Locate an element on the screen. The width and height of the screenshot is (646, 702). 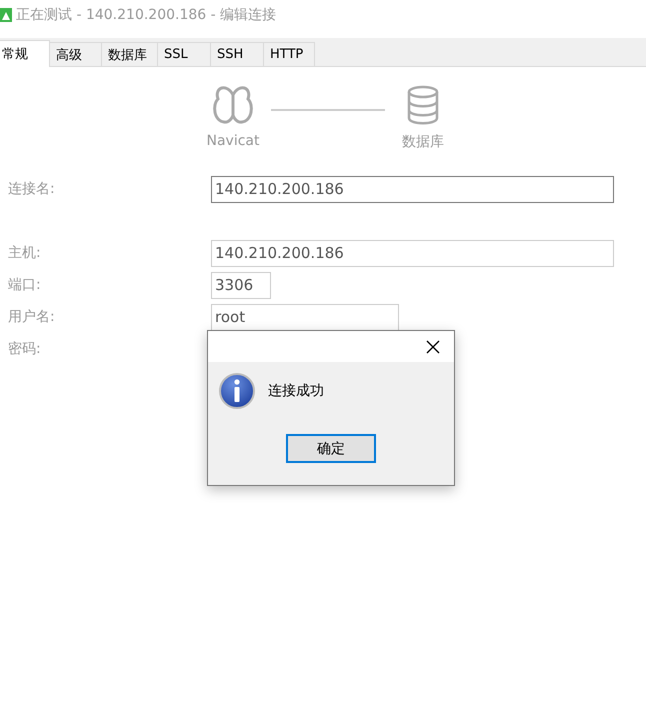
tab: HTTP is located at coordinates (289, 54).